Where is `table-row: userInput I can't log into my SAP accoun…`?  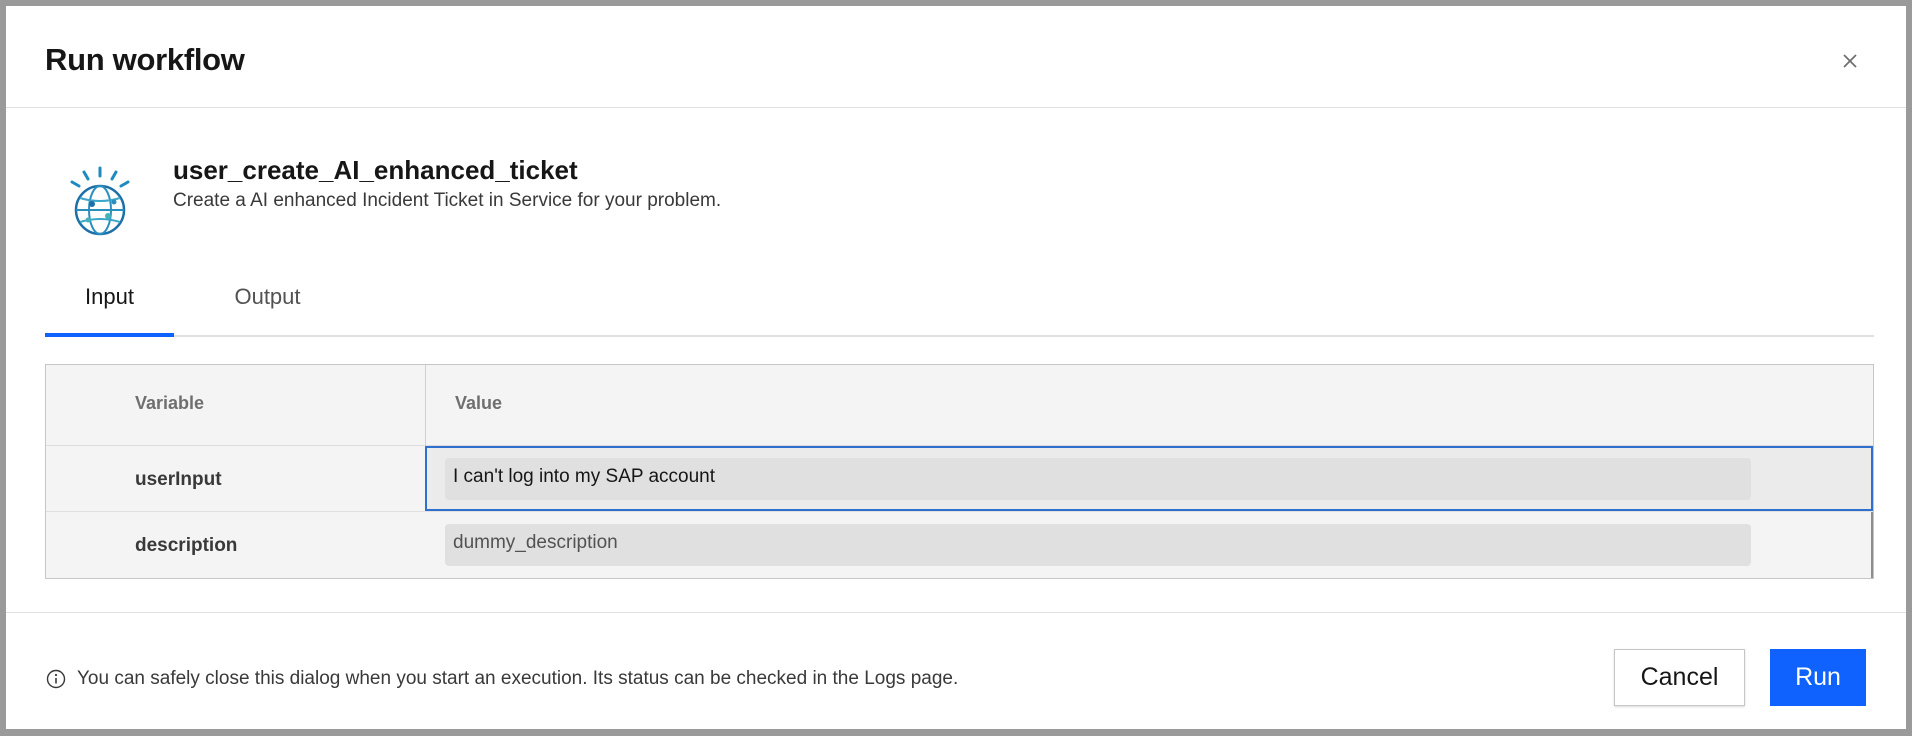
table-row: userInput I can't log into my SAP accoun… is located at coordinates (959, 479).